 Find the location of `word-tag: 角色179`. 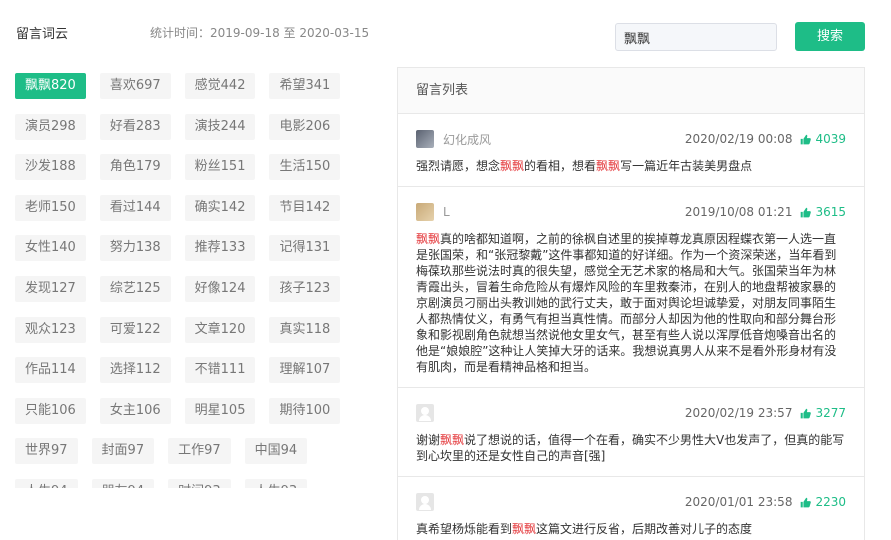

word-tag: 角色179 is located at coordinates (135, 167).